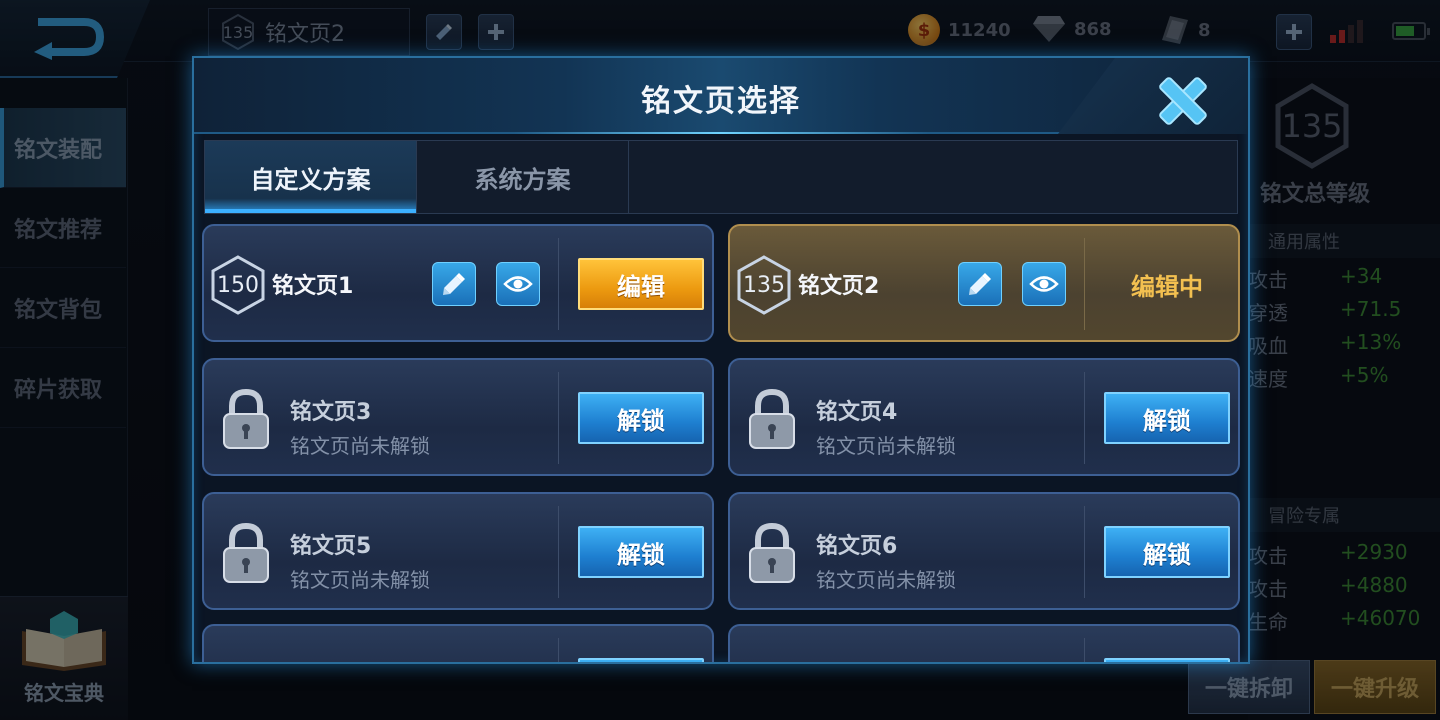 The width and height of the screenshot is (1440, 720). I want to click on page-card-3: 铭文页3 铭文页尚未解锁 解锁, so click(458, 417).